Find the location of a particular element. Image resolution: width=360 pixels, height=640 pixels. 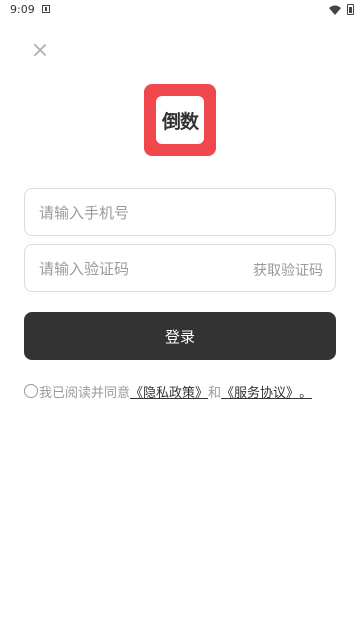

agreement-connector: 和 is located at coordinates (215, 393).